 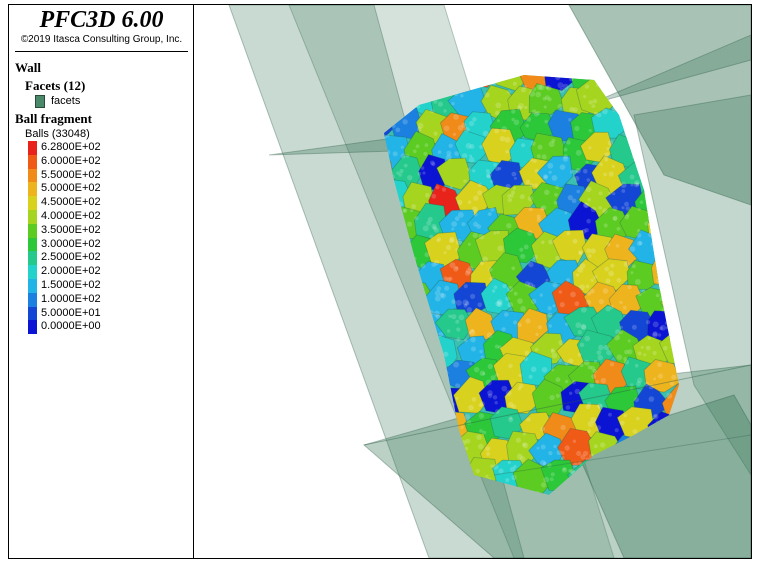 What do you see at coordinates (71, 174) in the screenshot?
I see `color-scale-label: 5.5000E+02` at bounding box center [71, 174].